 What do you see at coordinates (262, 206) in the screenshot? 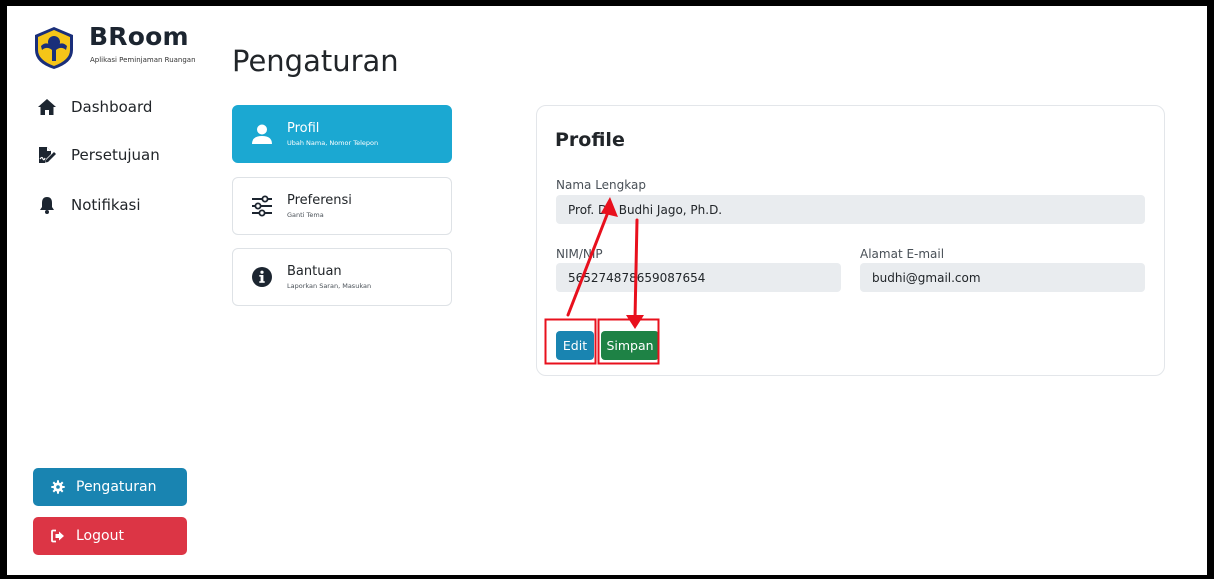
I see `sliders-icon` at bounding box center [262, 206].